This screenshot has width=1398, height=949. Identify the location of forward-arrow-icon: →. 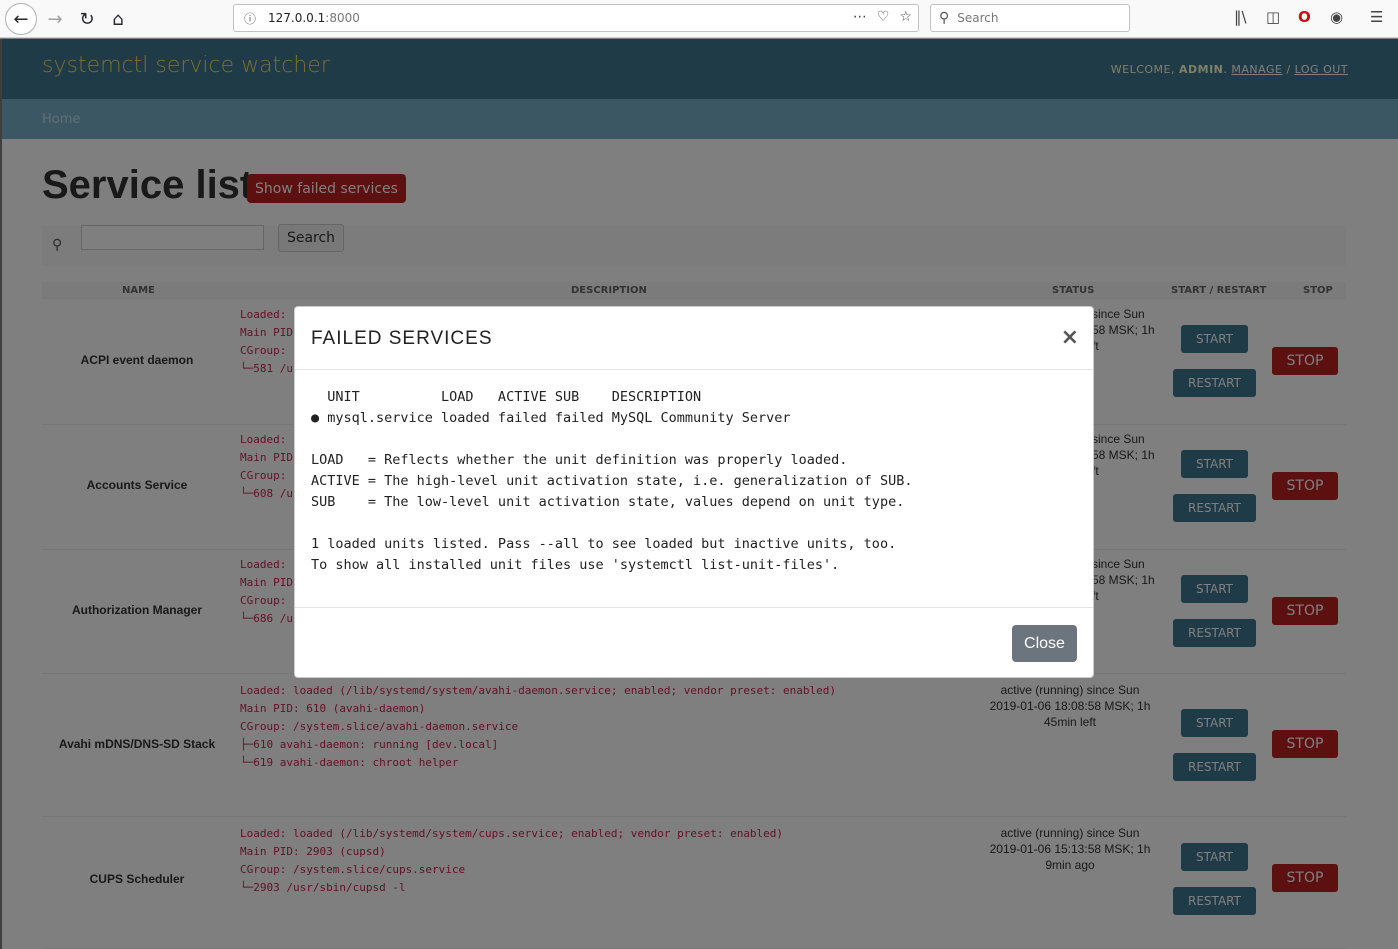
(55, 19).